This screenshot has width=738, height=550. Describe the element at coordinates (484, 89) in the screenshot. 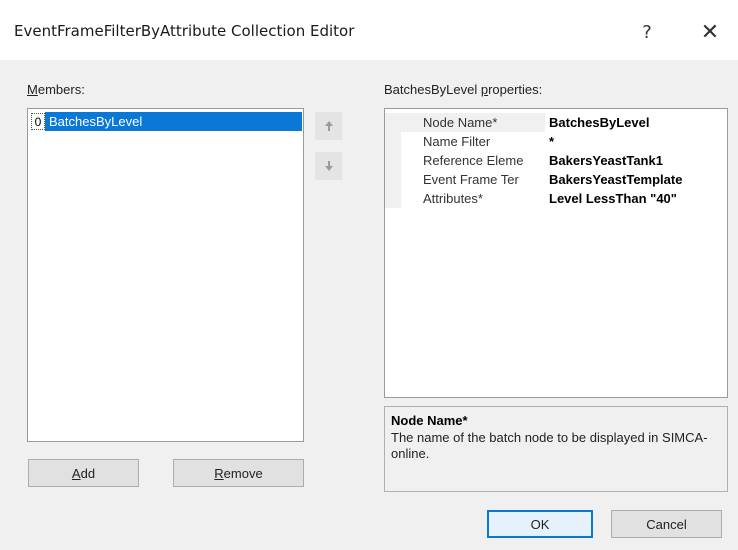

I see `properties-label-mnemonic: p` at that location.